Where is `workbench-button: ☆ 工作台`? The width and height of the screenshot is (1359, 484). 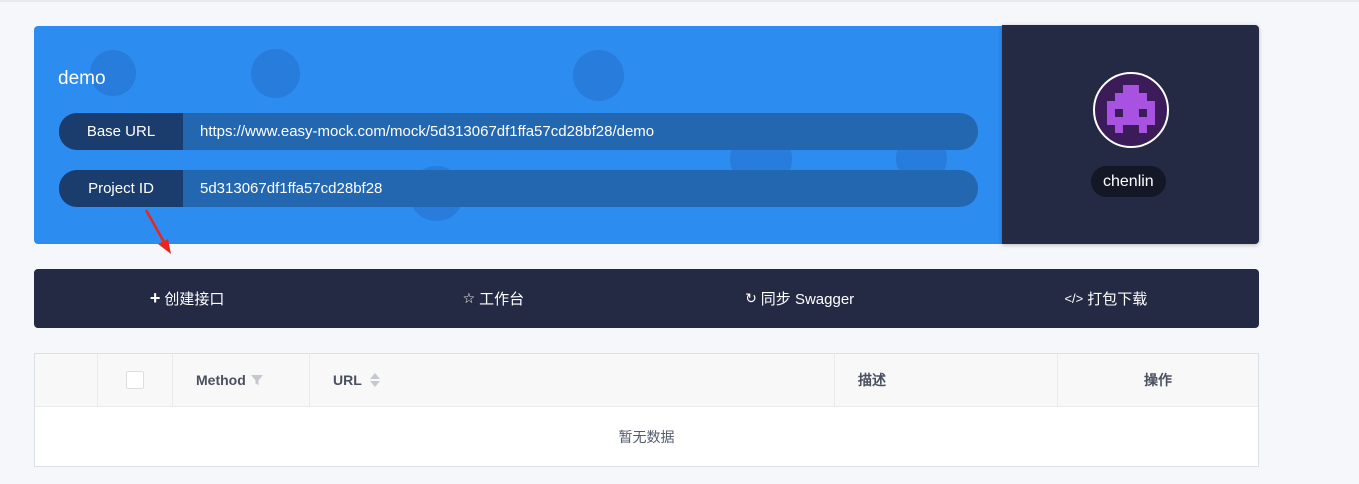 workbench-button: ☆ 工作台 is located at coordinates (493, 298).